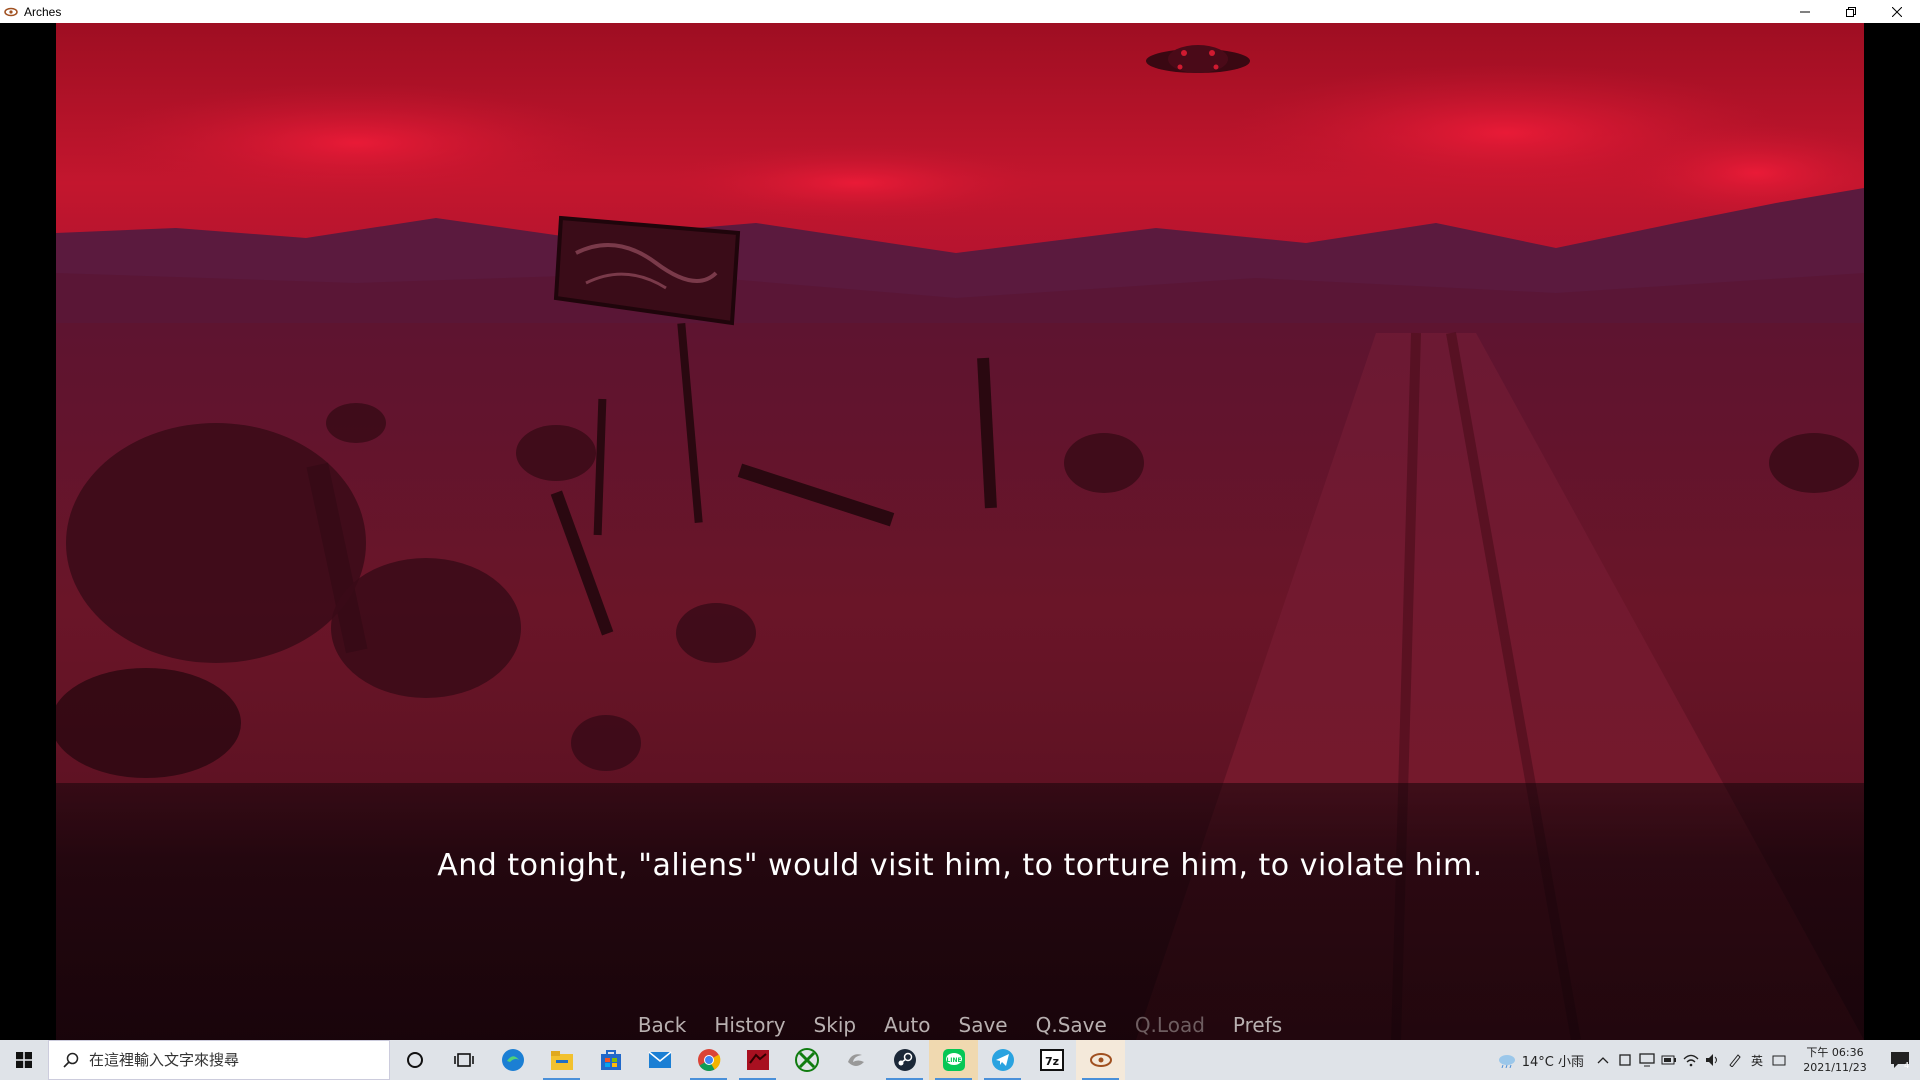  What do you see at coordinates (414, 1060) in the screenshot?
I see `cortana-icon` at bounding box center [414, 1060].